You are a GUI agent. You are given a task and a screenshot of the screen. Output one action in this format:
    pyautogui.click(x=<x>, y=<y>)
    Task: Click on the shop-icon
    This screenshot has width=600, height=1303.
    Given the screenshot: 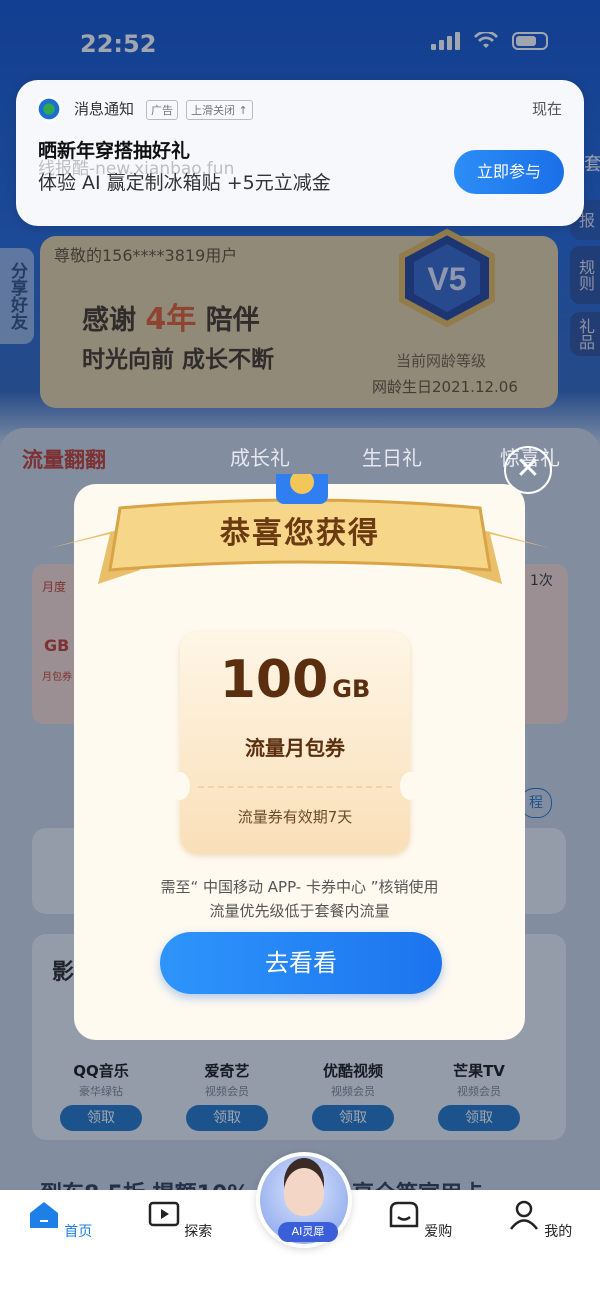 What is the action you would take?
    pyautogui.click(x=404, y=1214)
    